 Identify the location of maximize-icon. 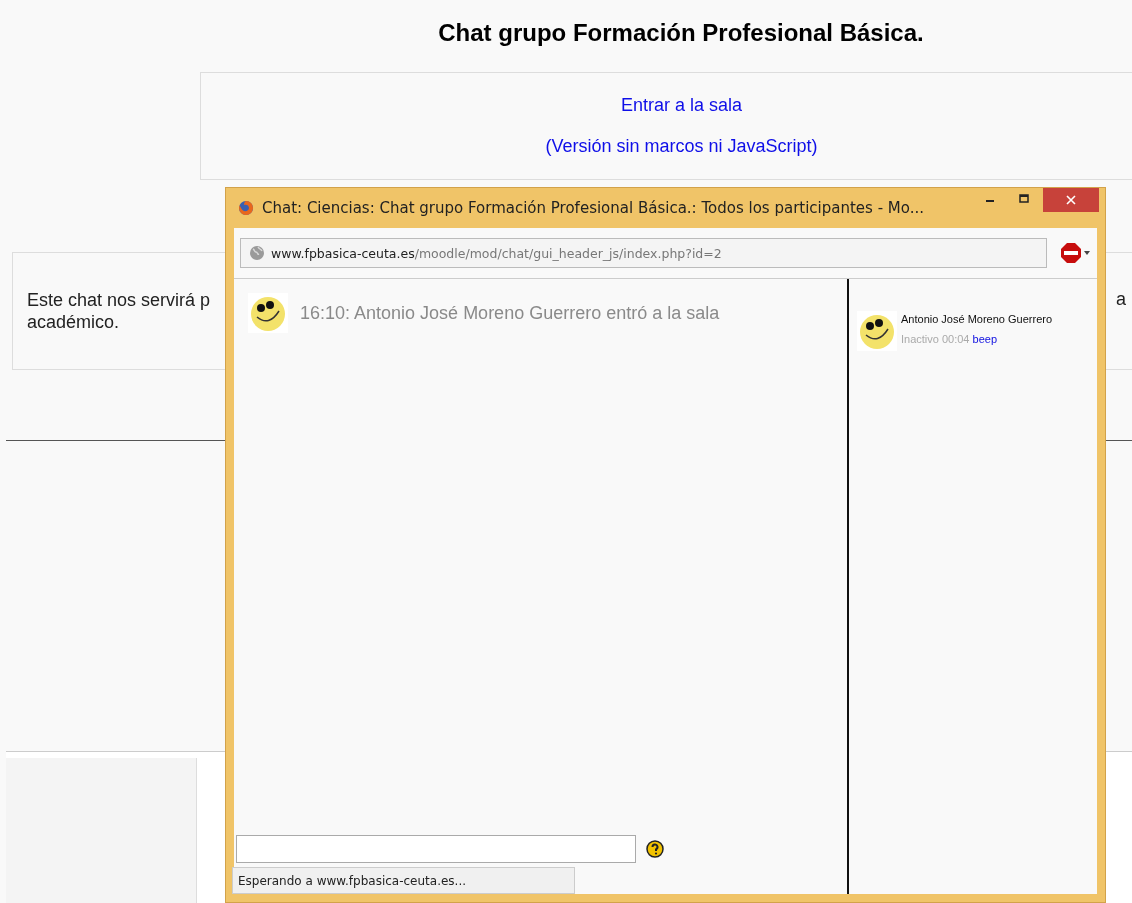
(1024, 199).